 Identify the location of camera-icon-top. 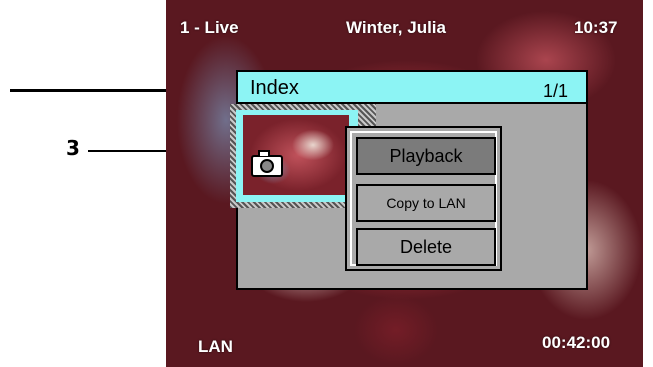
(264, 153).